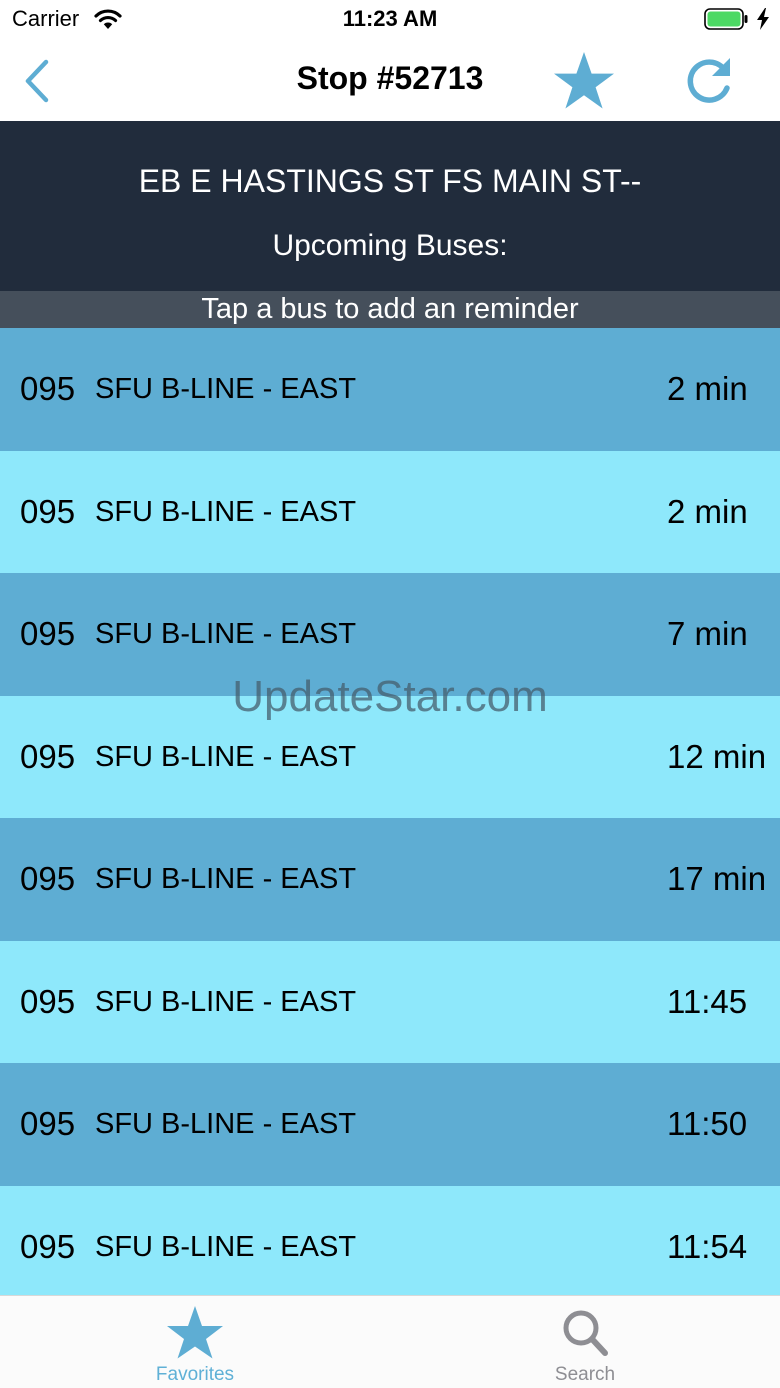 The image size is (780, 1388). What do you see at coordinates (726, 19) in the screenshot?
I see `battery-icon` at bounding box center [726, 19].